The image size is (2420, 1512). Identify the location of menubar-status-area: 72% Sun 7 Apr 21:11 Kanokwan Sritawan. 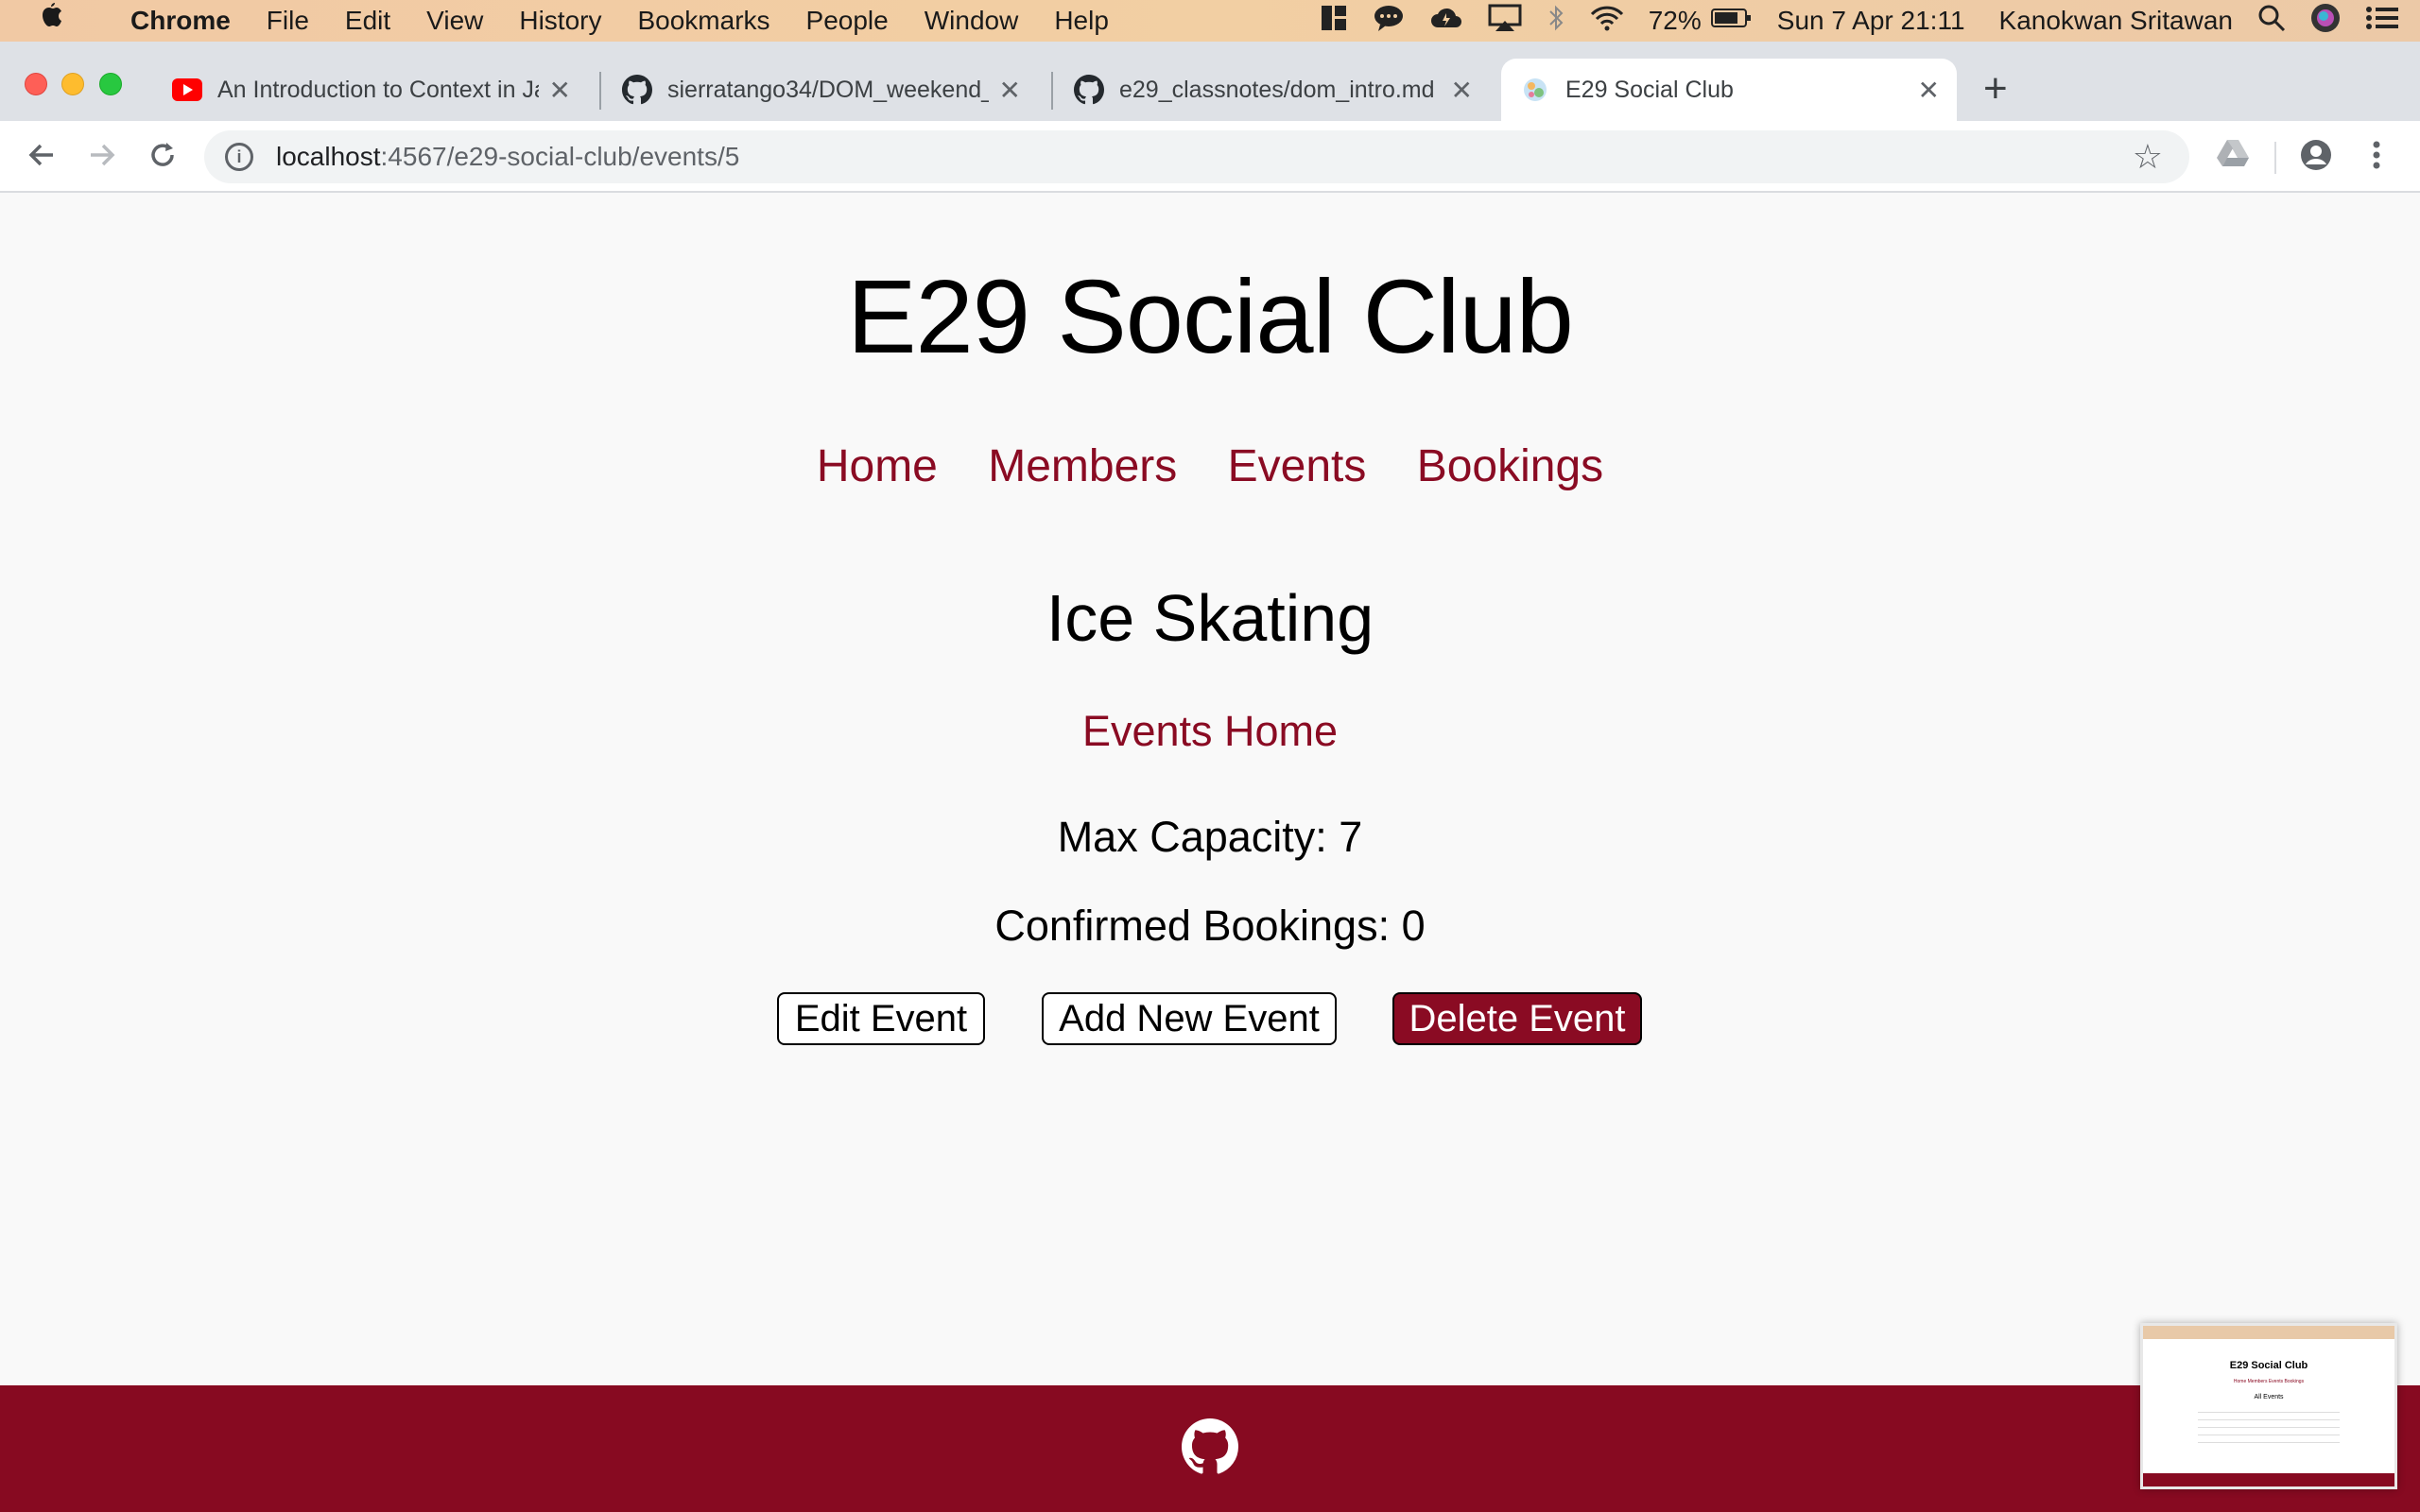
(1870, 21).